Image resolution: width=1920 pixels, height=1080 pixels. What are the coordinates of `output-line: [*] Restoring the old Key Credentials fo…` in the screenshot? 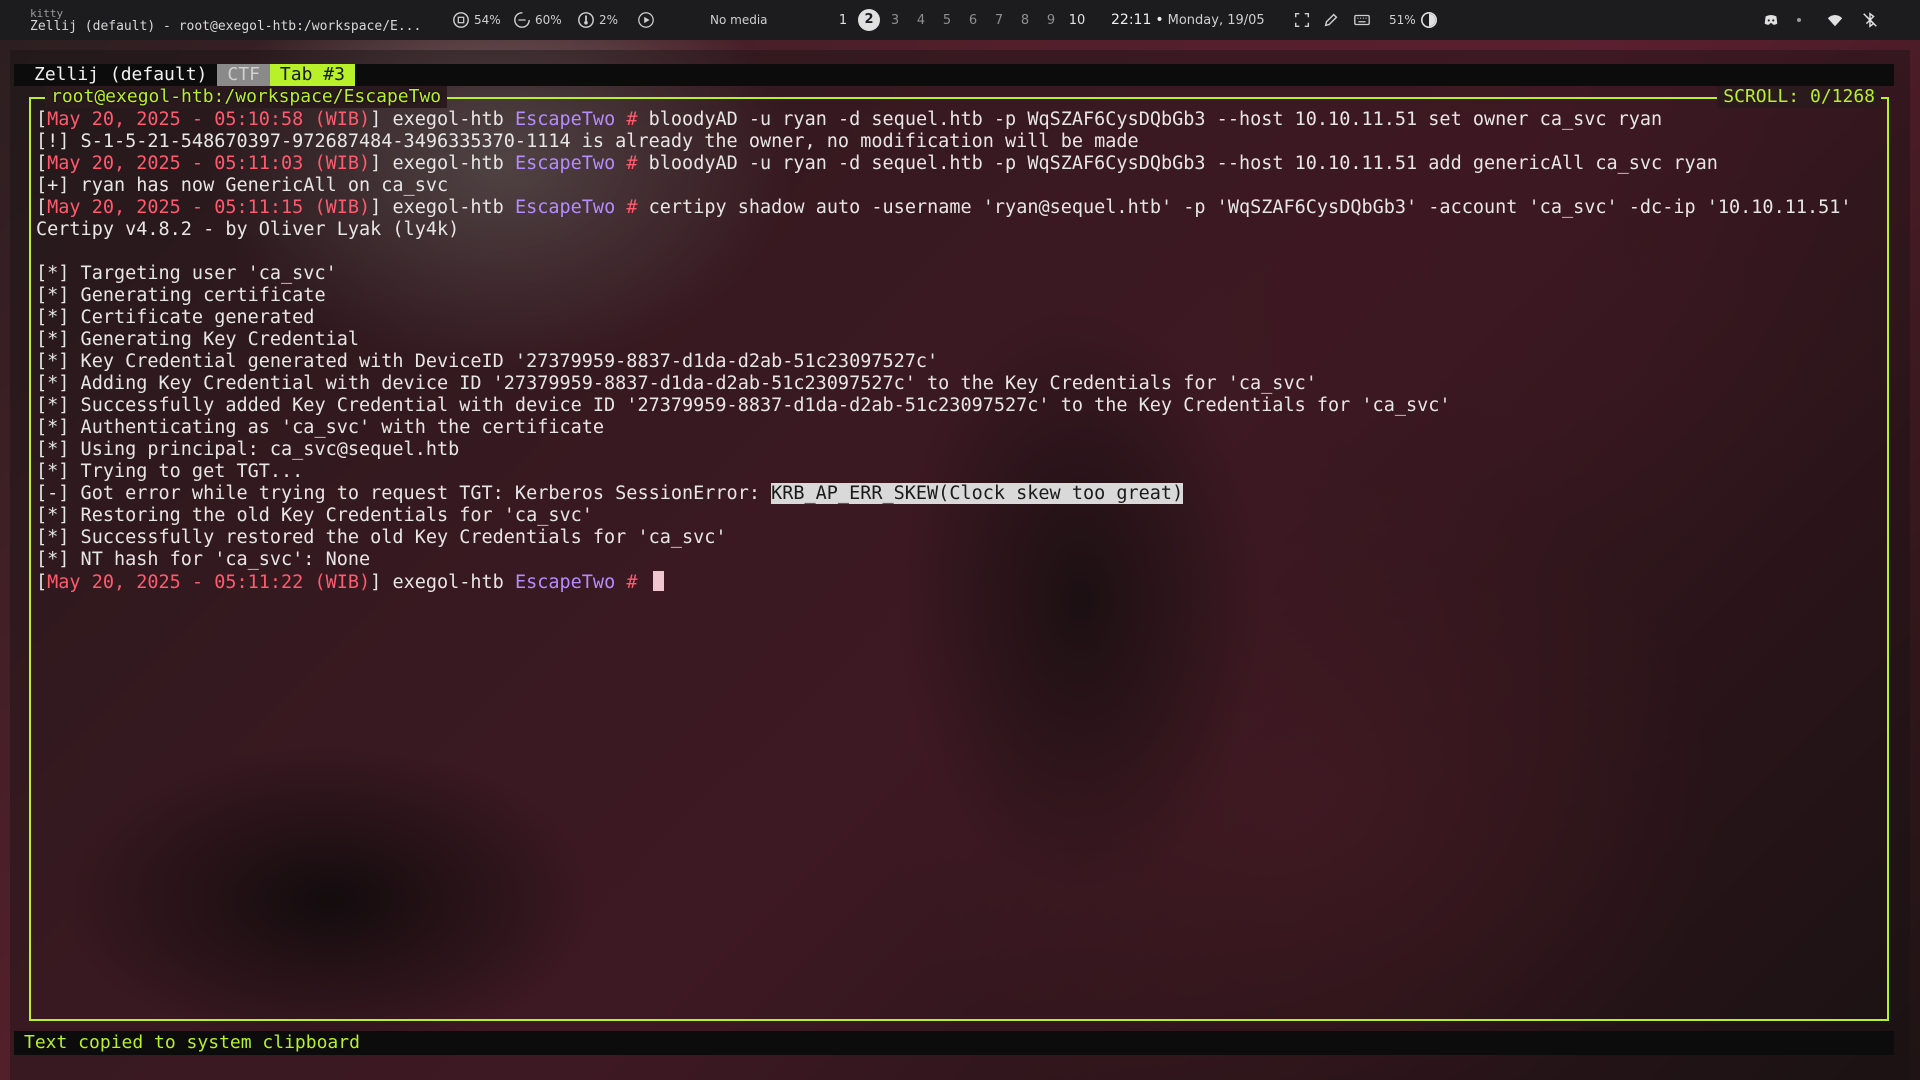 It's located at (956, 516).